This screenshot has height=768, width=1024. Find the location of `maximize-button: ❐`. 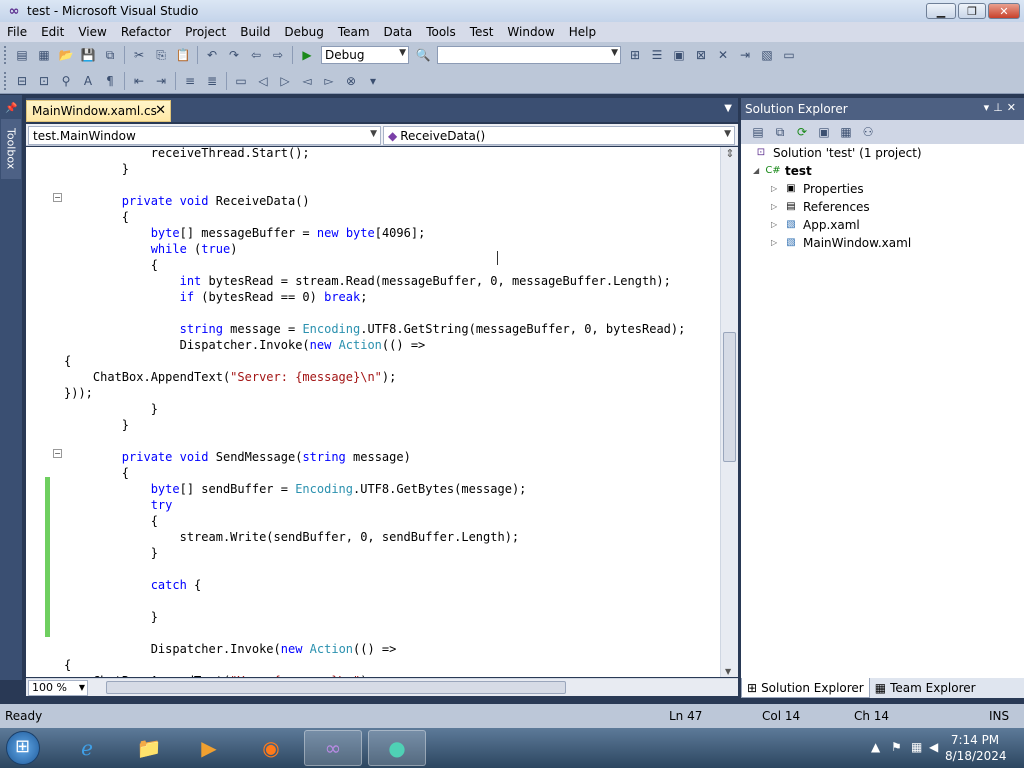

maximize-button: ❐ is located at coordinates (972, 11).